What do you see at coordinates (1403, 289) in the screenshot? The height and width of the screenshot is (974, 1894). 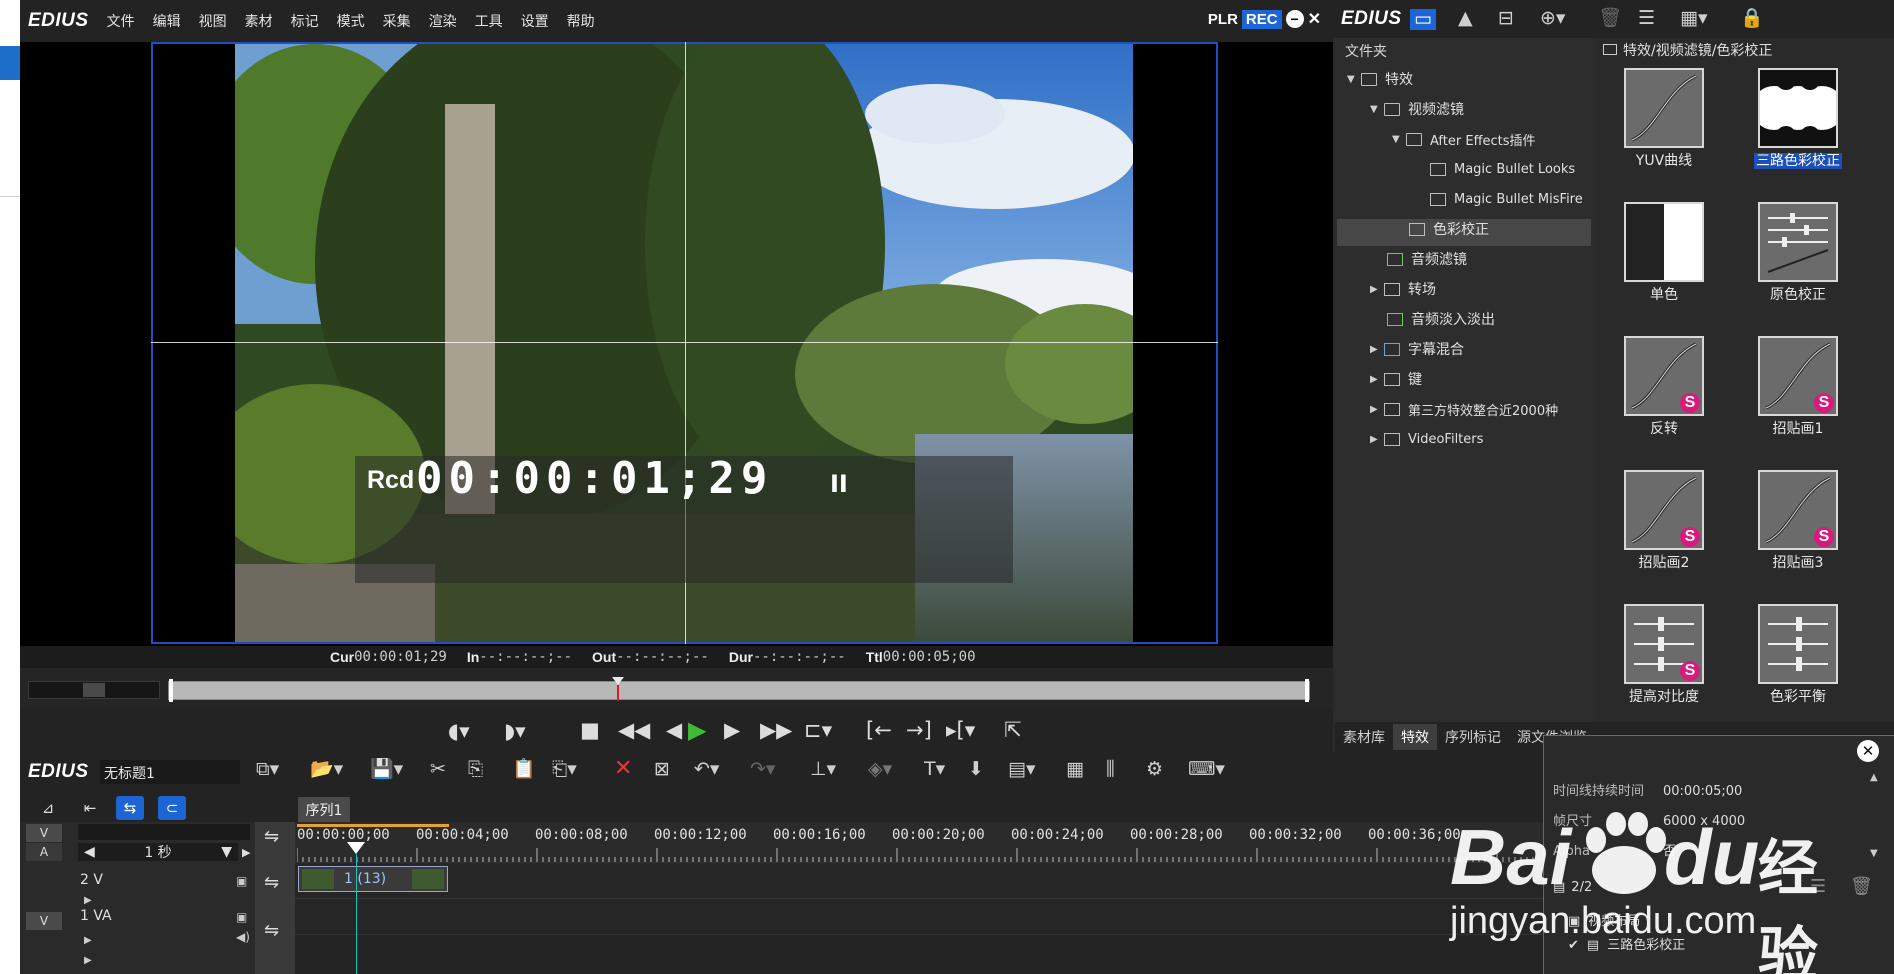 I see `tree-item-transitions: ▶ 转场` at bounding box center [1403, 289].